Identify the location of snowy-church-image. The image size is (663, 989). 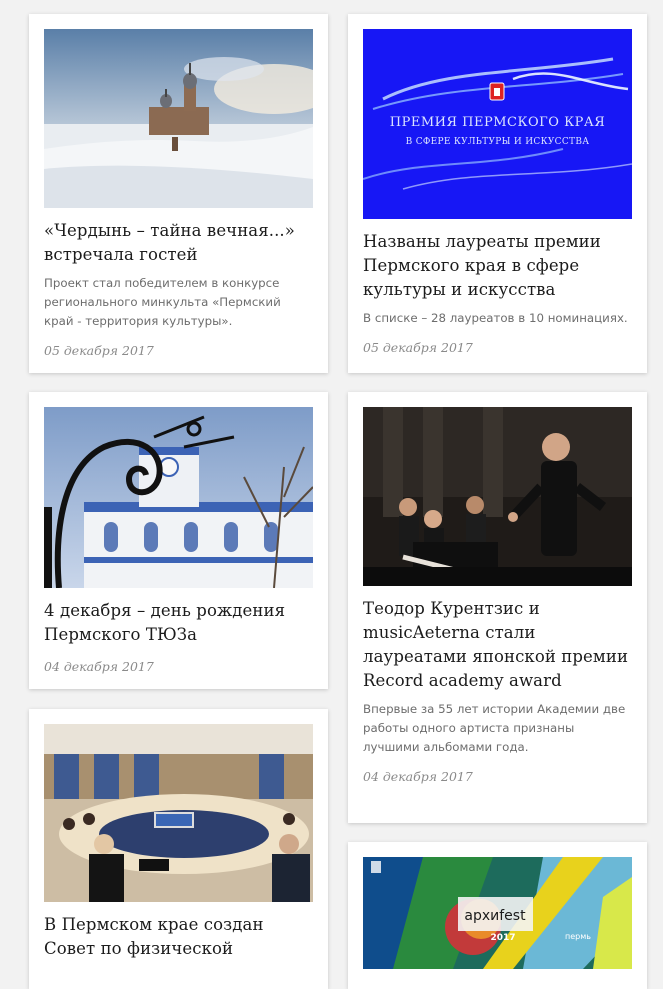
(178, 118).